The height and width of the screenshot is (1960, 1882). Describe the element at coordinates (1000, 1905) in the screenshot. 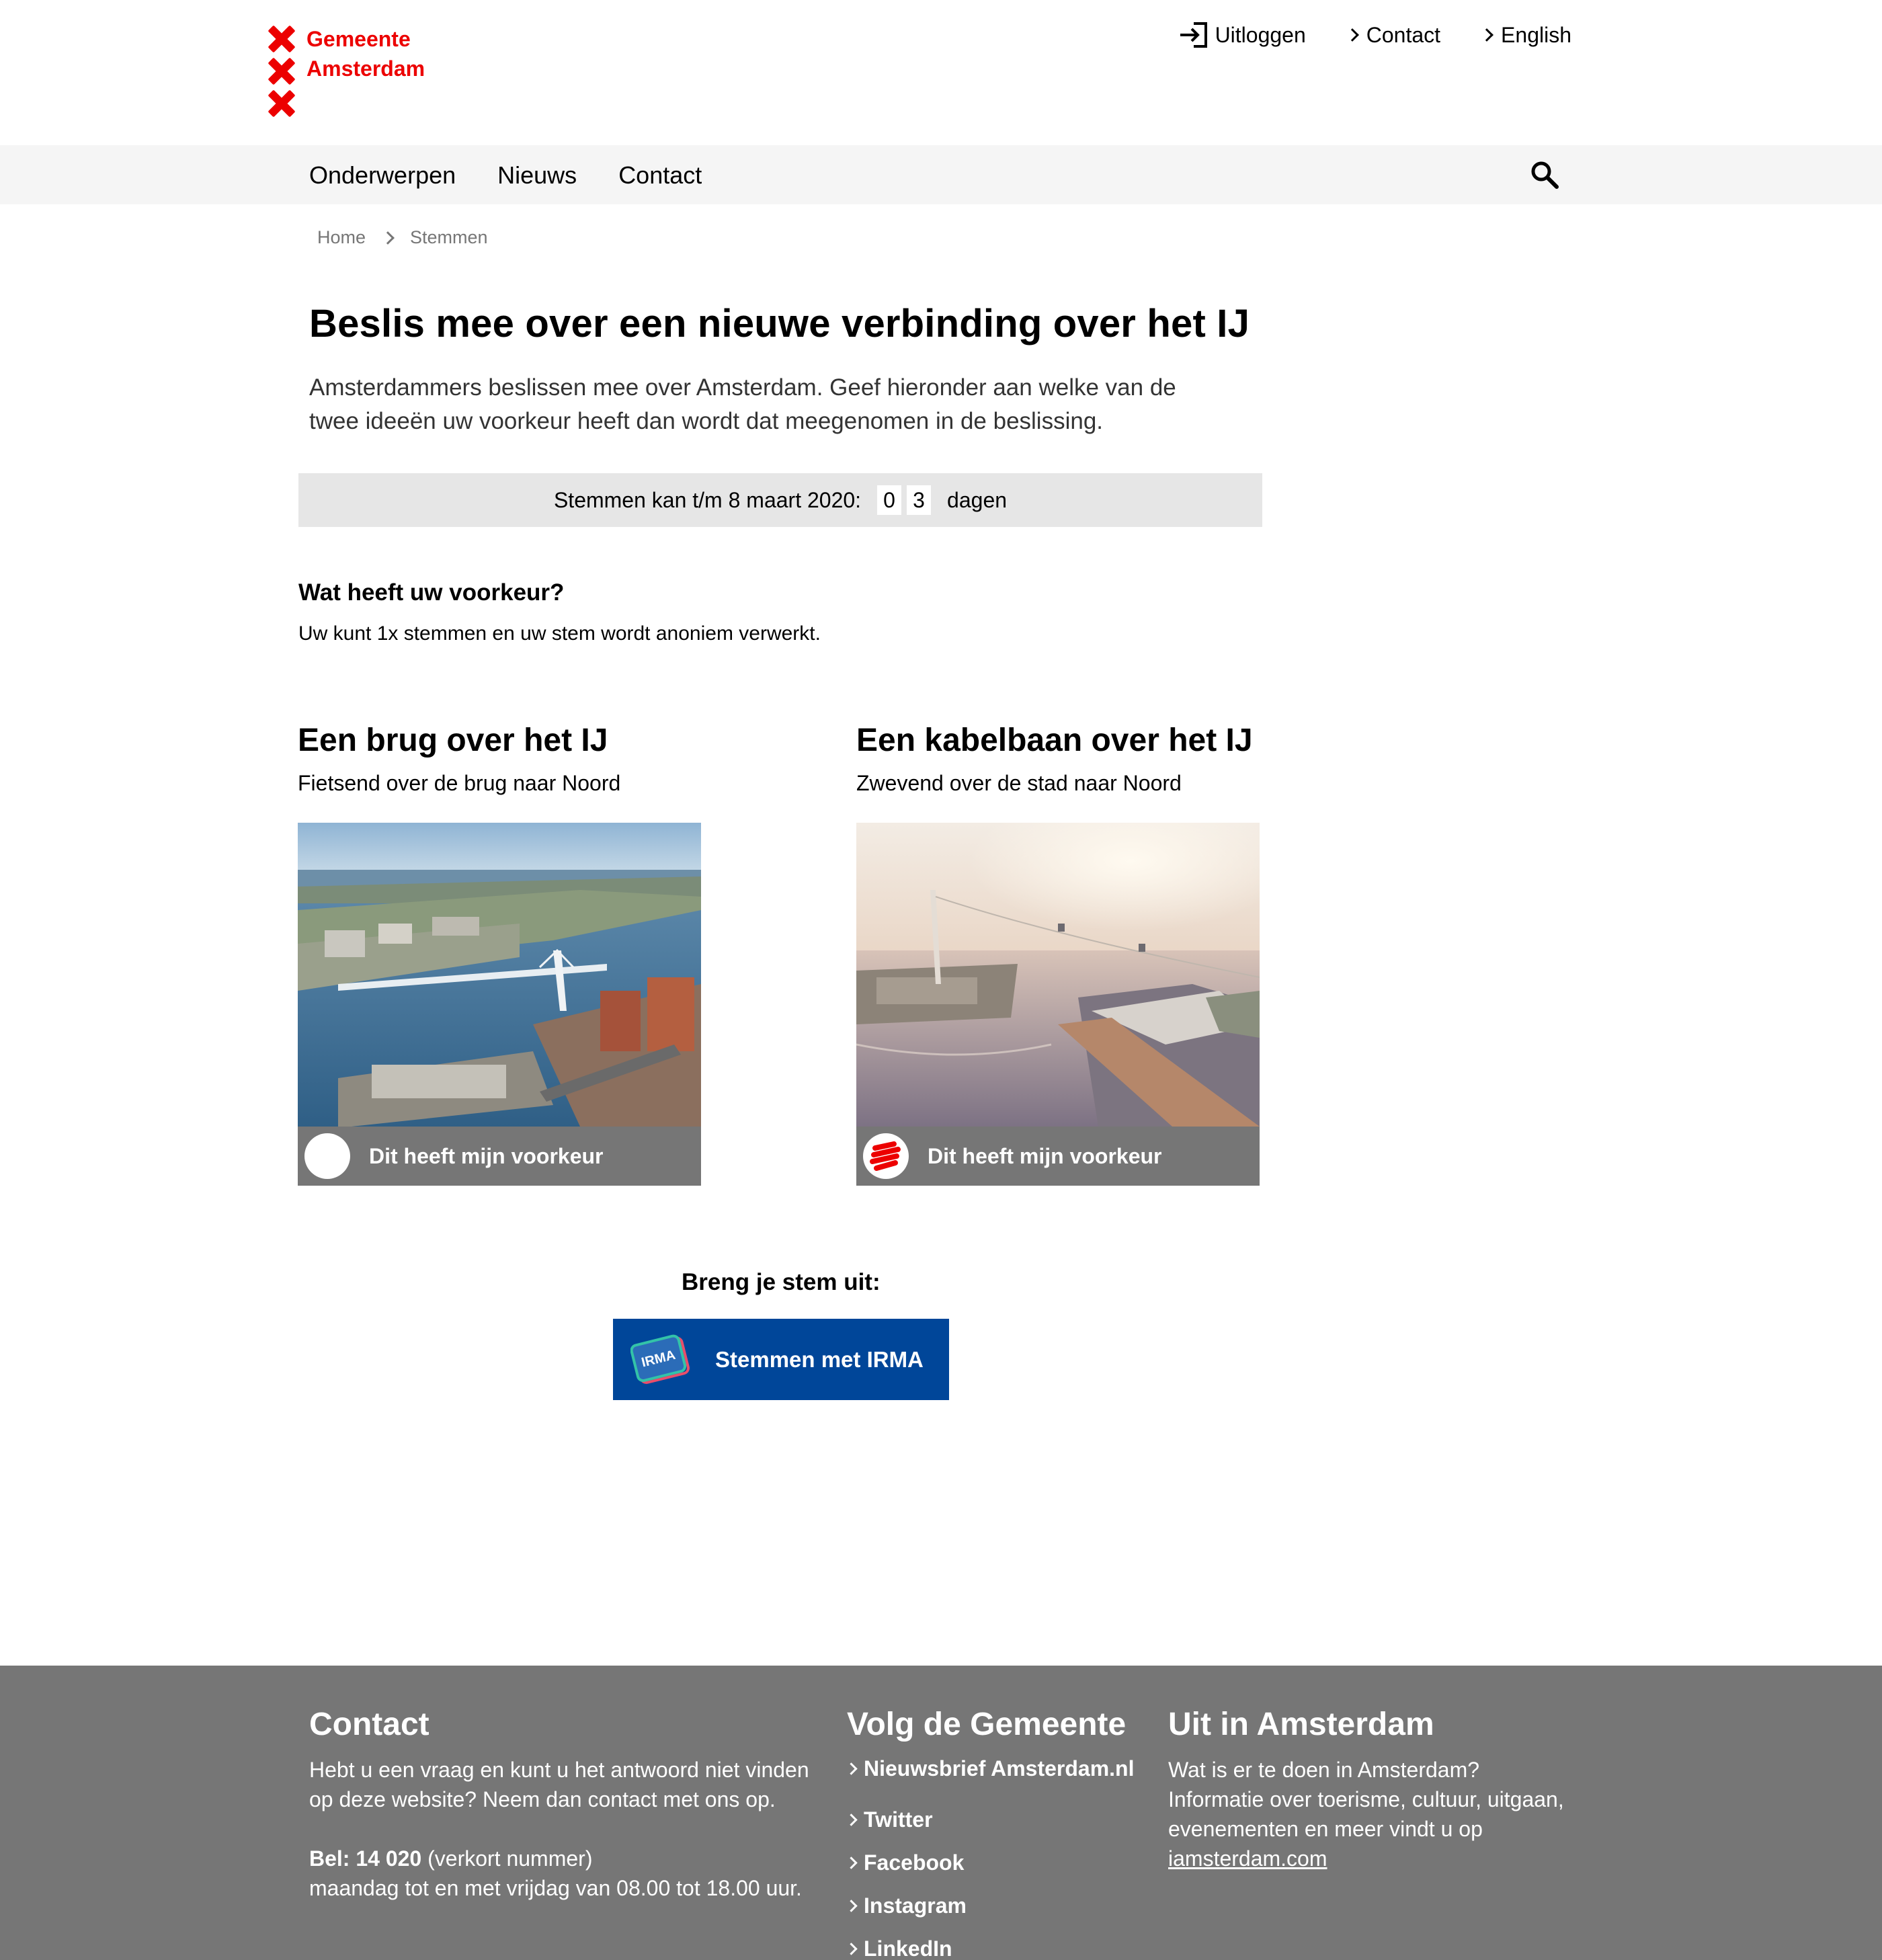

I see `footer-link-instagram: Instagram` at that location.